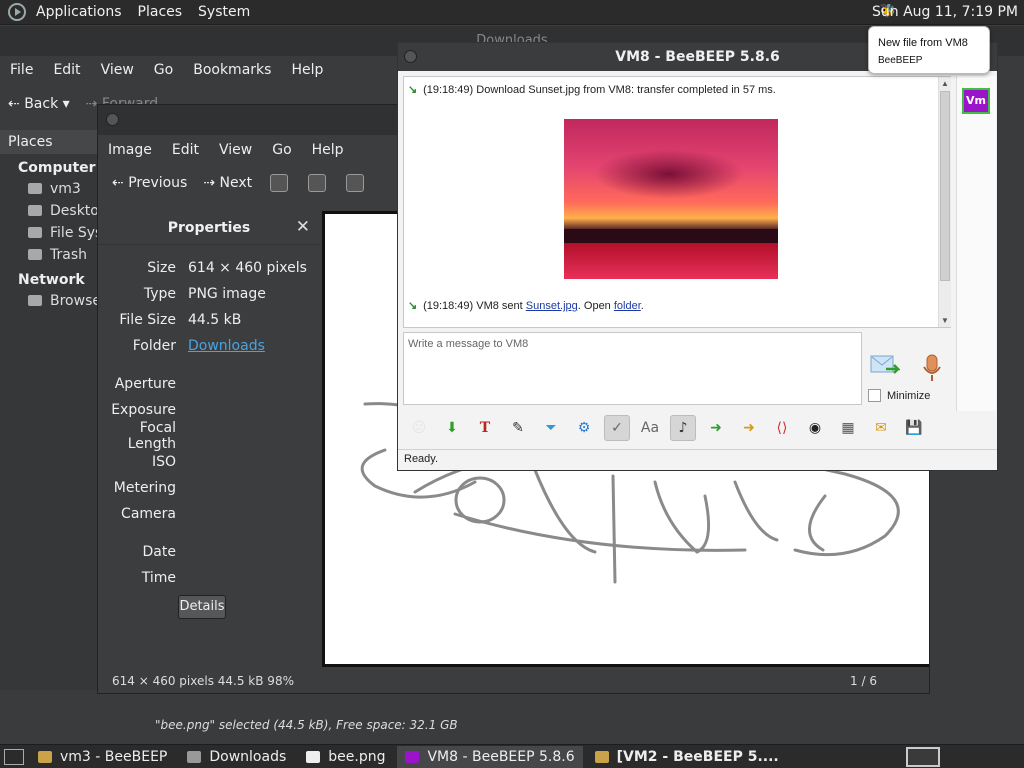 This screenshot has height=768, width=1024. I want to click on minimize-checkbox, so click(874, 395).